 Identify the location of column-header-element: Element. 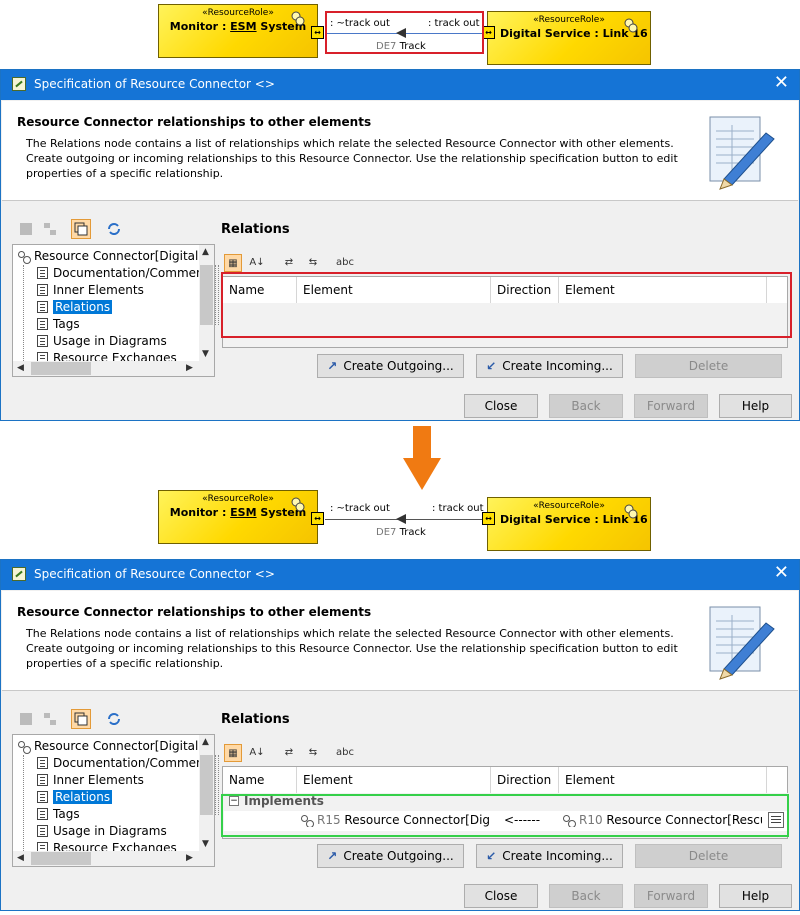
(394, 780).